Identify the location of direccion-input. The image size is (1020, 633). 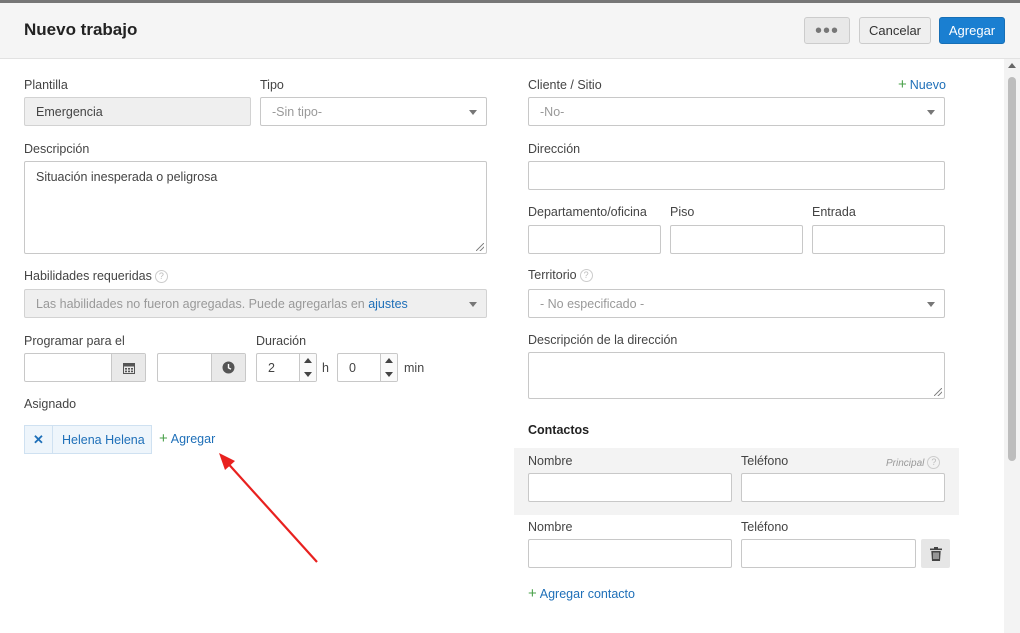
(736, 175).